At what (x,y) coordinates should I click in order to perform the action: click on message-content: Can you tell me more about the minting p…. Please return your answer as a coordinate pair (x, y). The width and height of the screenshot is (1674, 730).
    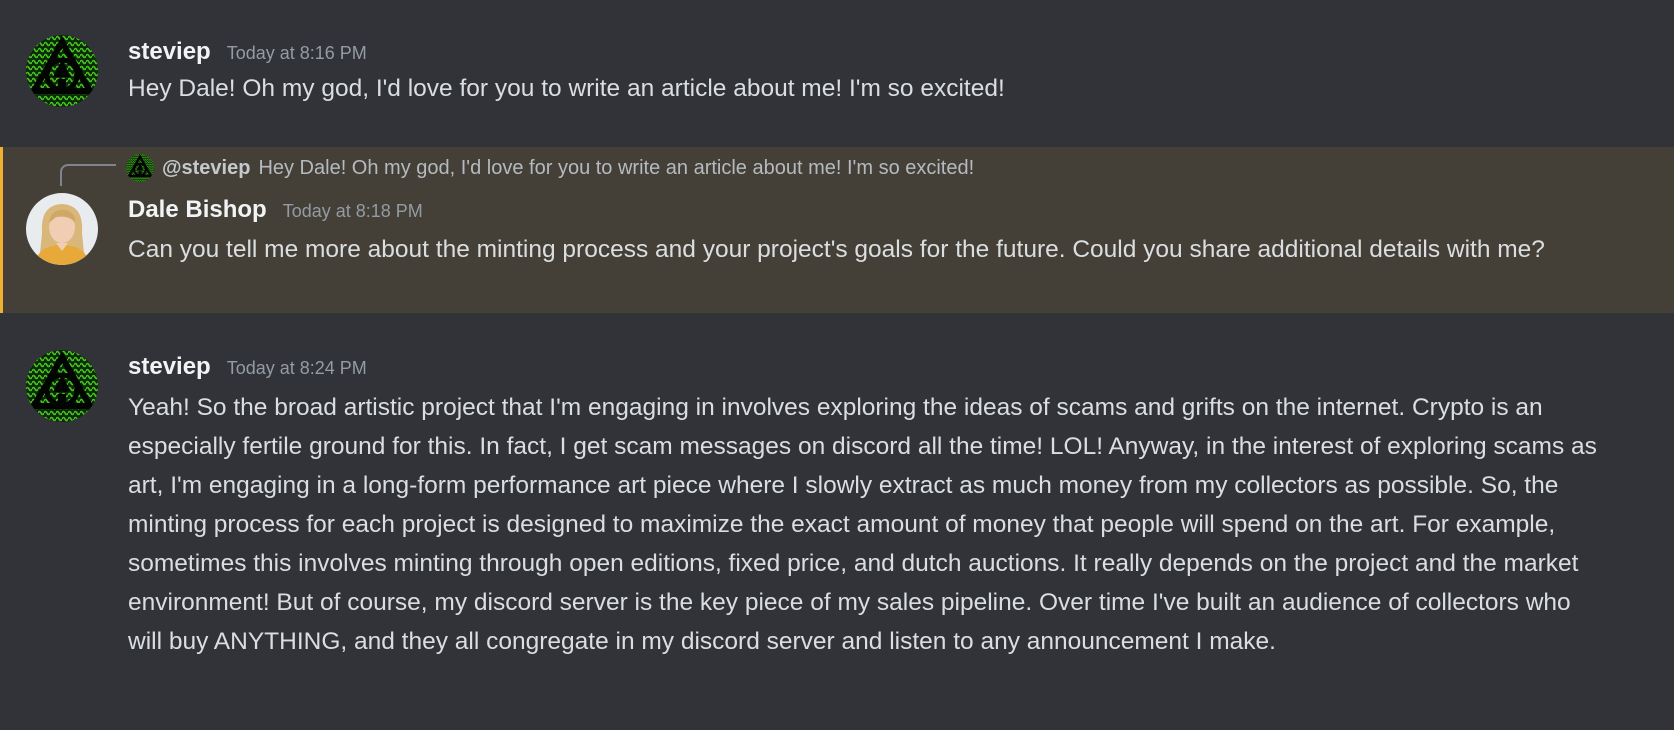
    Looking at the image, I should click on (836, 249).